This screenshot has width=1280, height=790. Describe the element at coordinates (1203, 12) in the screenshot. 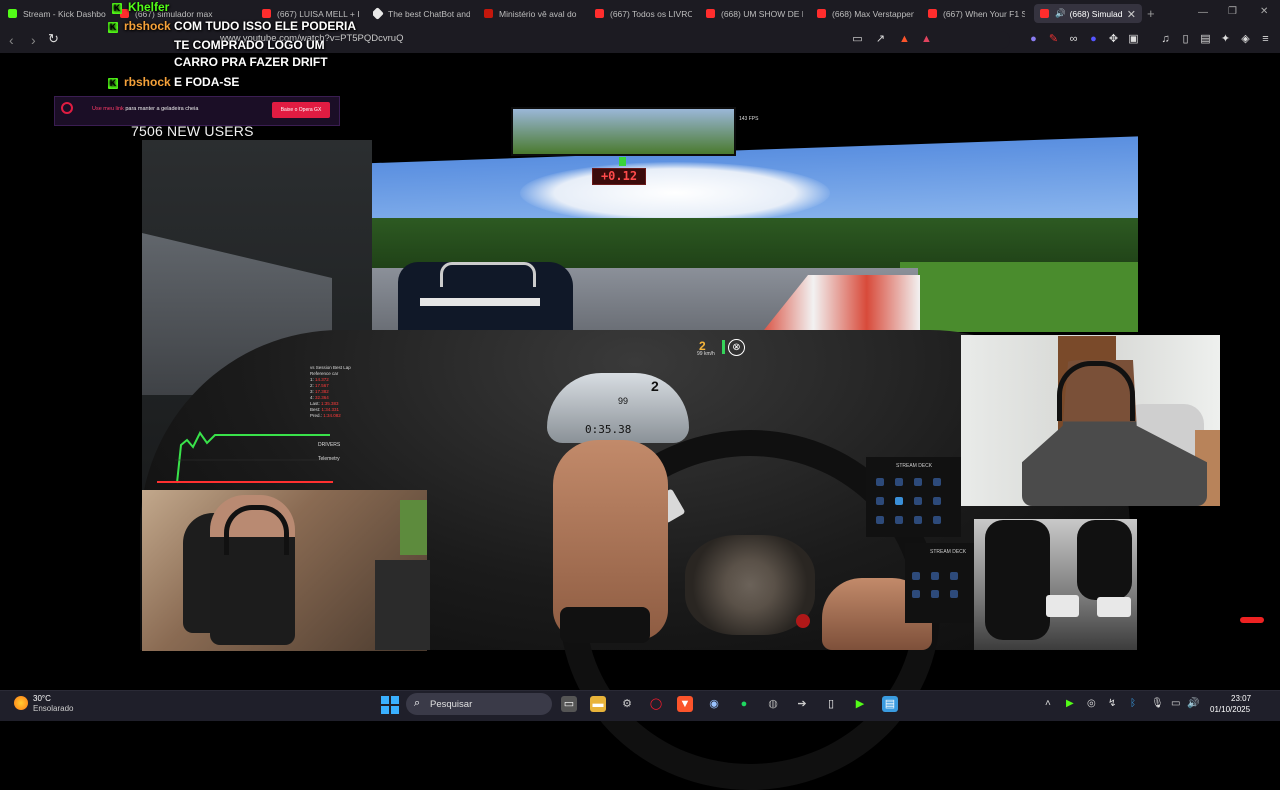

I see `minimize-icon: —` at that location.